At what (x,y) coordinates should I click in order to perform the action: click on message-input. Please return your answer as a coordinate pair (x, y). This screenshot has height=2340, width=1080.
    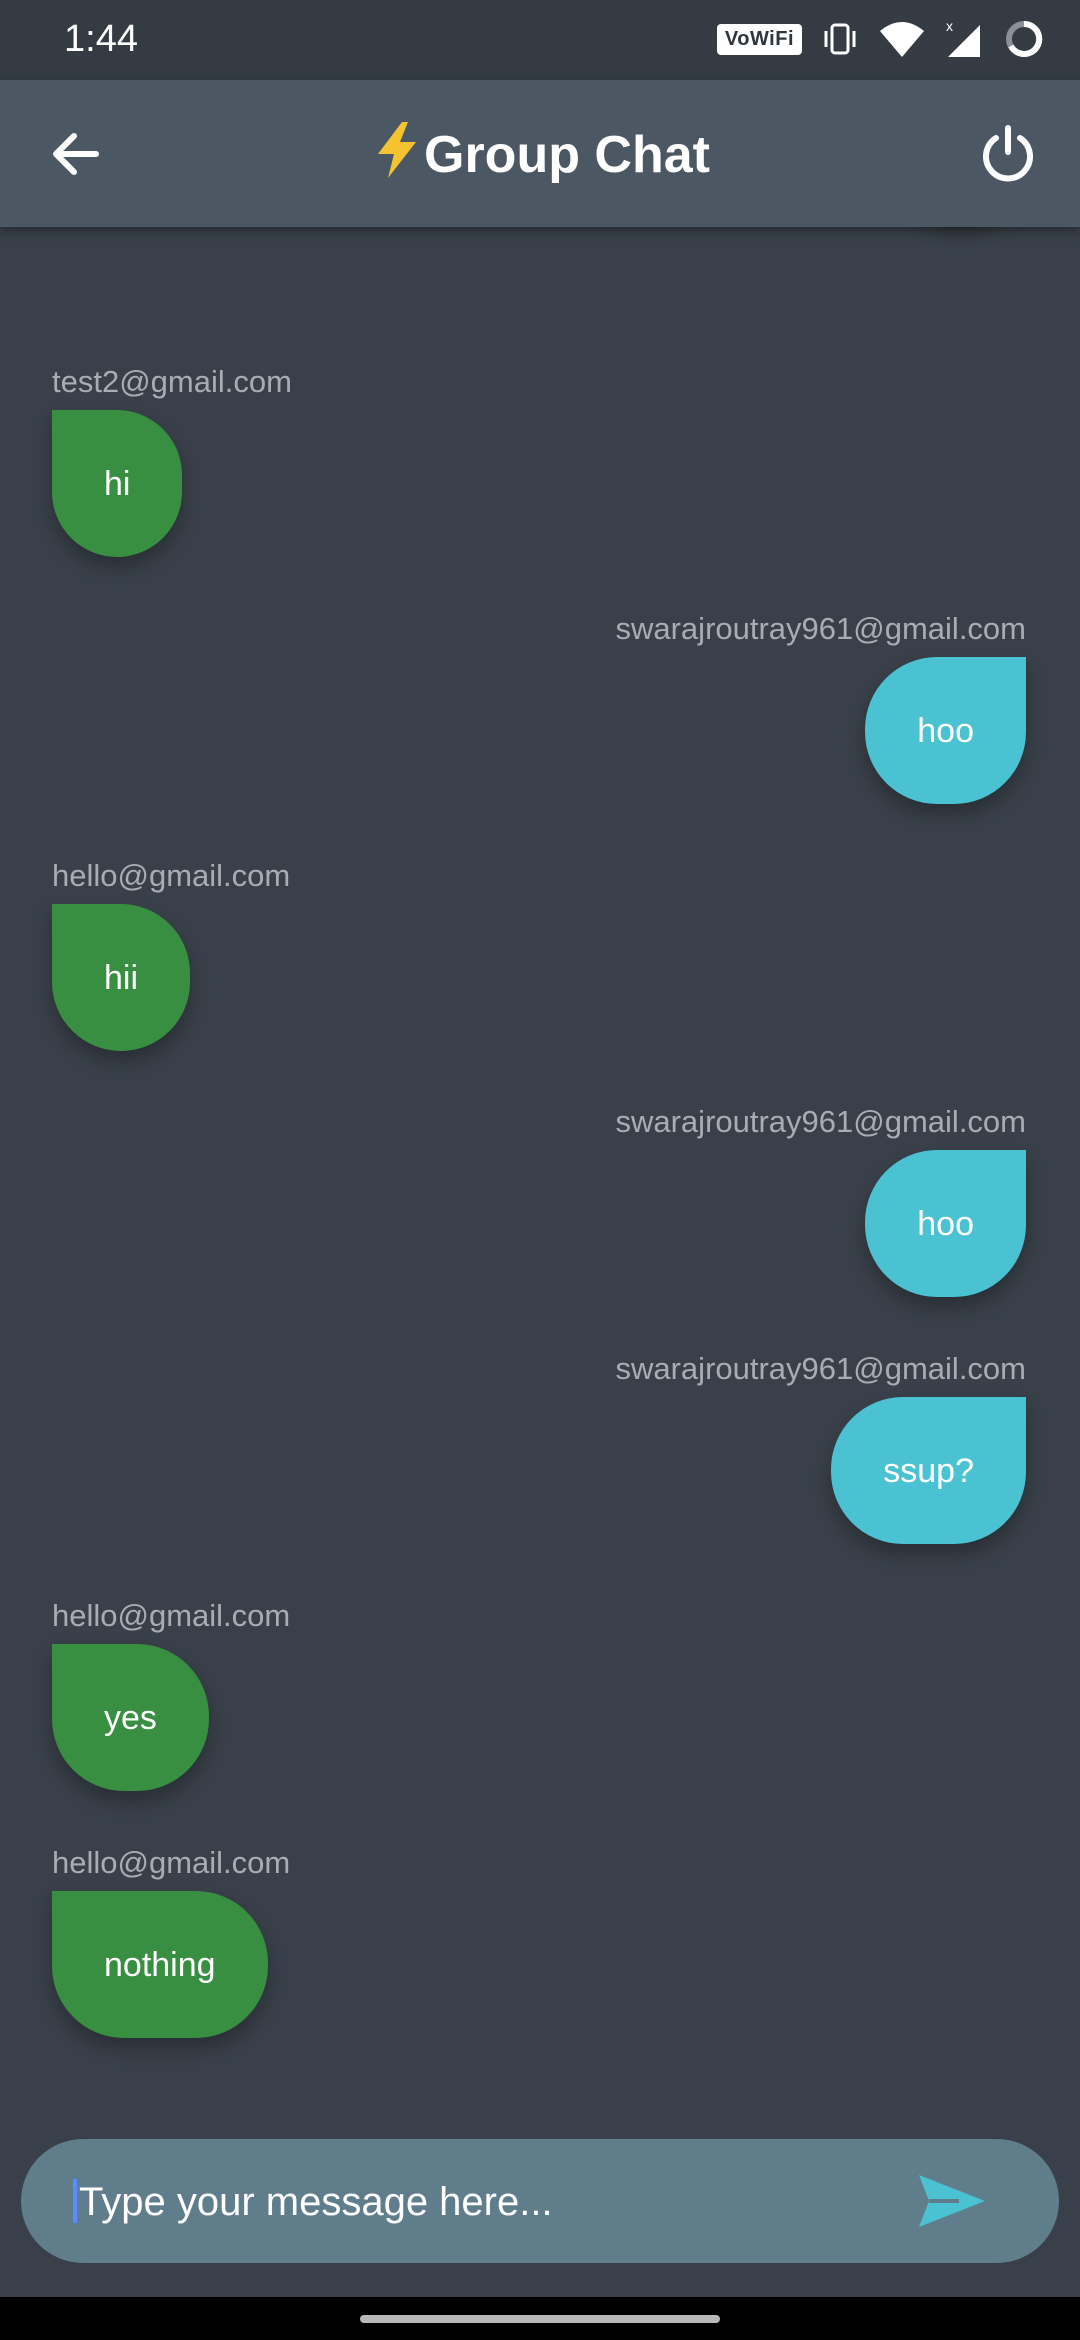
    Looking at the image, I should click on (479, 2202).